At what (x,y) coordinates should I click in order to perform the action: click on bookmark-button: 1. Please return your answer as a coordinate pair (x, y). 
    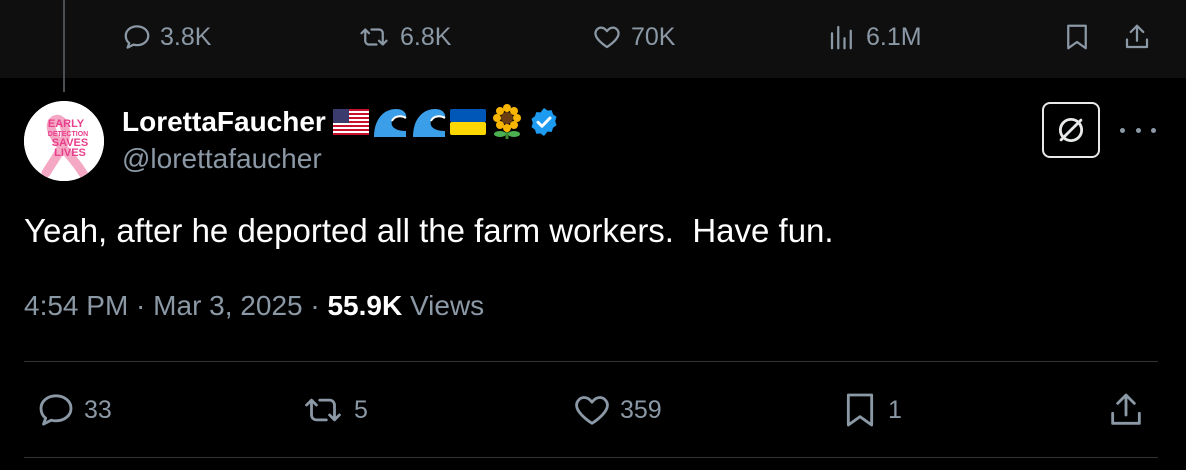
    Looking at the image, I should click on (871, 410).